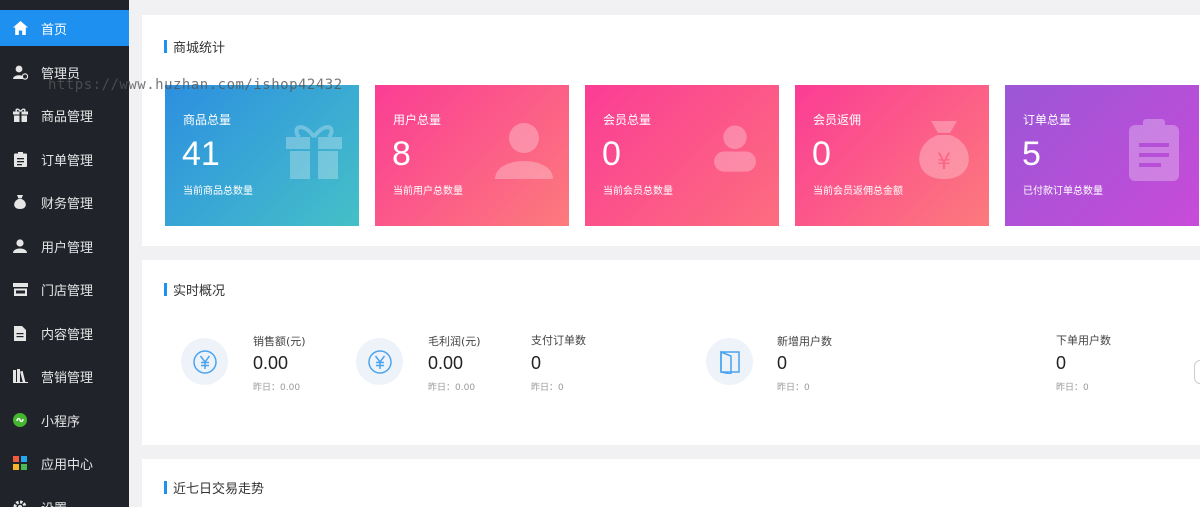 The image size is (1200, 507). Describe the element at coordinates (547, 388) in the screenshot. I see `paid-orders-yesterday: 昨日：0` at that location.